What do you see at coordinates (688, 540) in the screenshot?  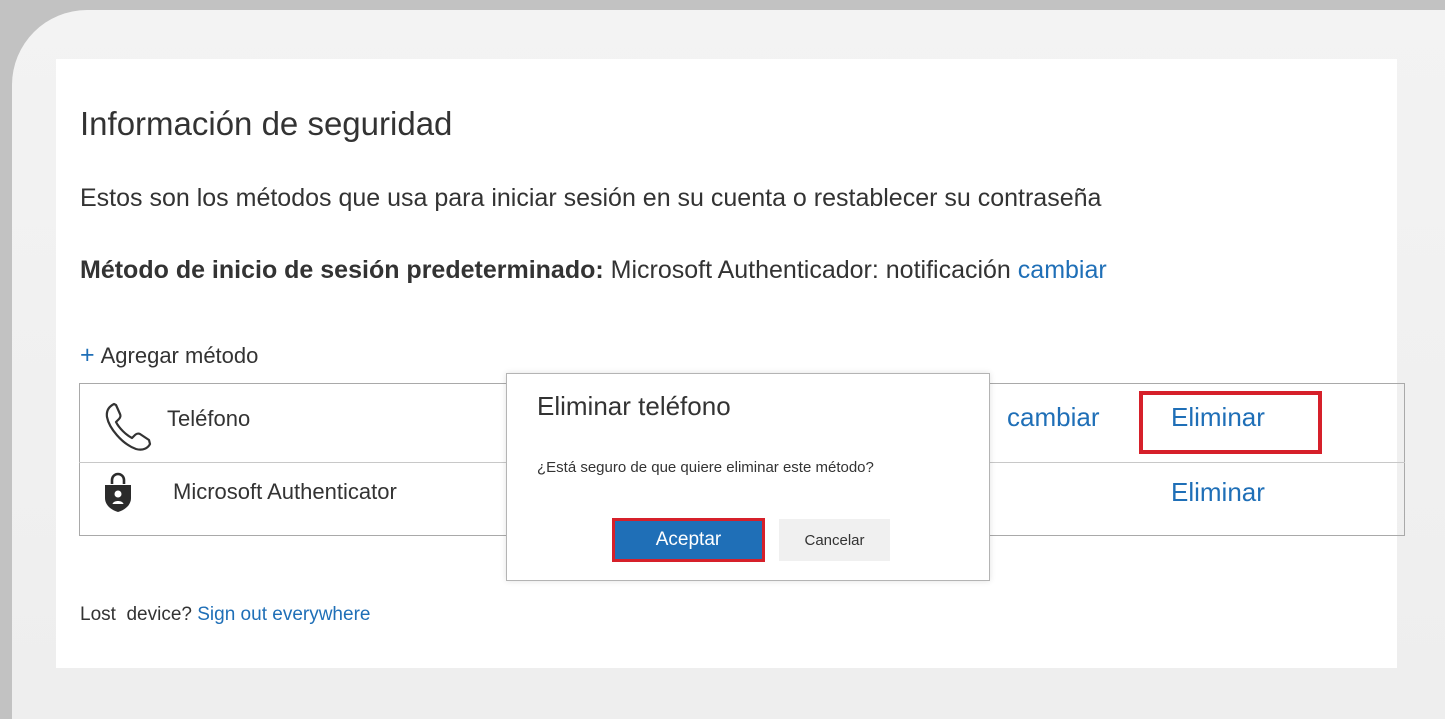 I see `accept-button: Aceptar` at bounding box center [688, 540].